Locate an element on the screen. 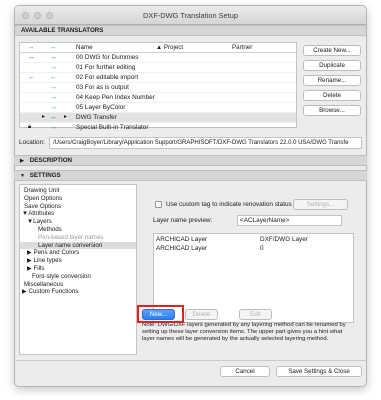  table-row: ARCHICAD Layer 0 is located at coordinates (253, 249).